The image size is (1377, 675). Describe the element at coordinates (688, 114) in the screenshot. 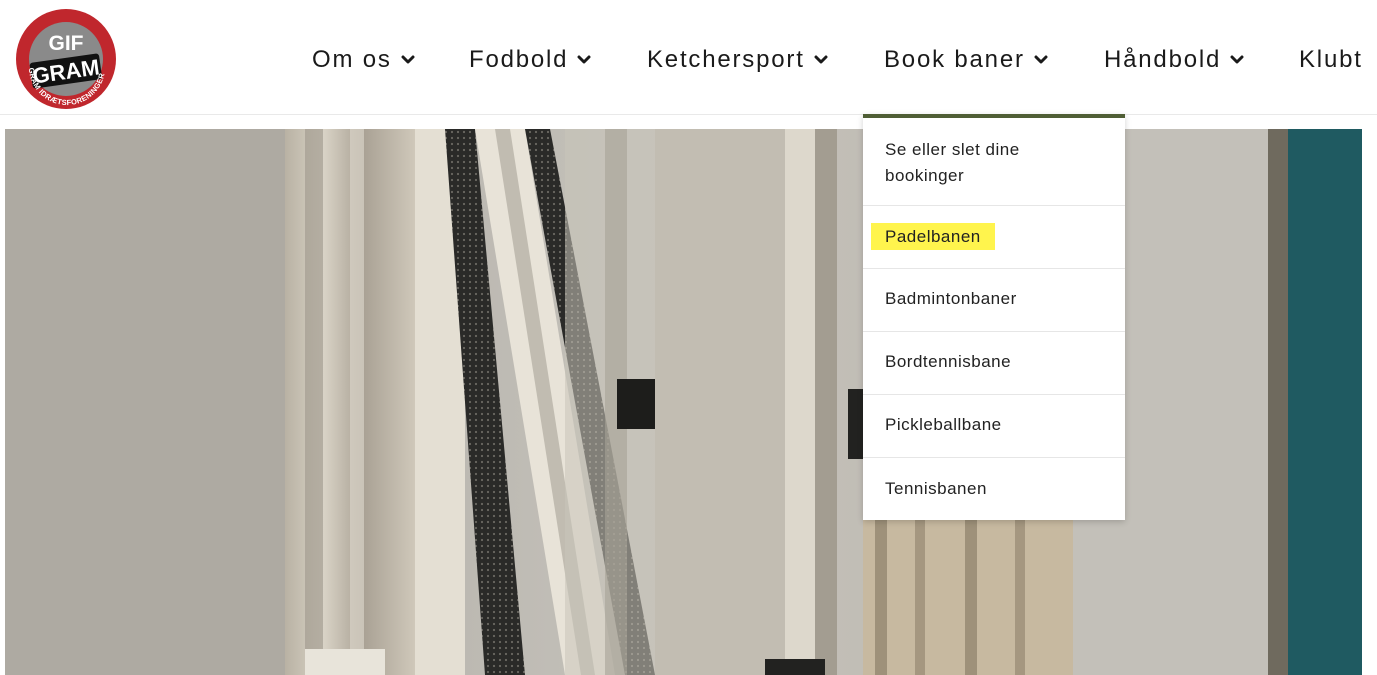

I see `header-divider` at that location.